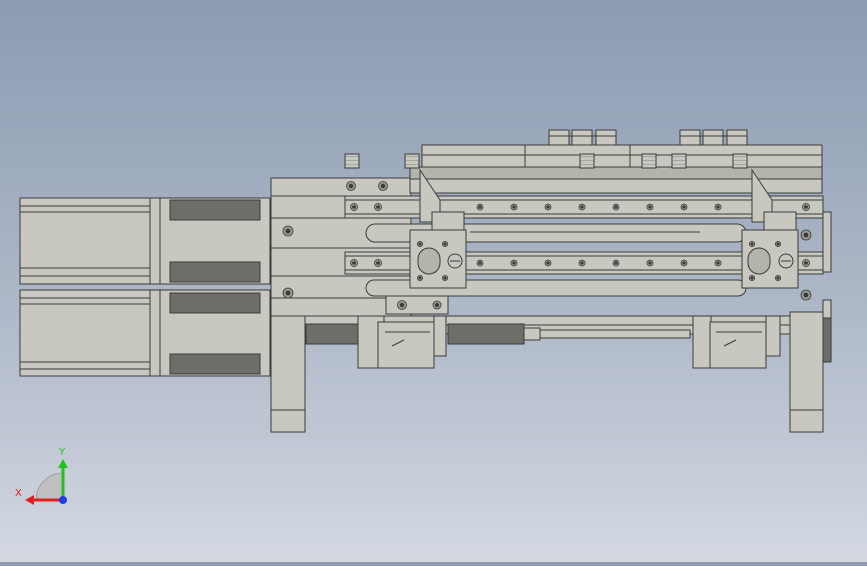  What do you see at coordinates (63, 463) in the screenshot?
I see `y-axis-head` at bounding box center [63, 463].